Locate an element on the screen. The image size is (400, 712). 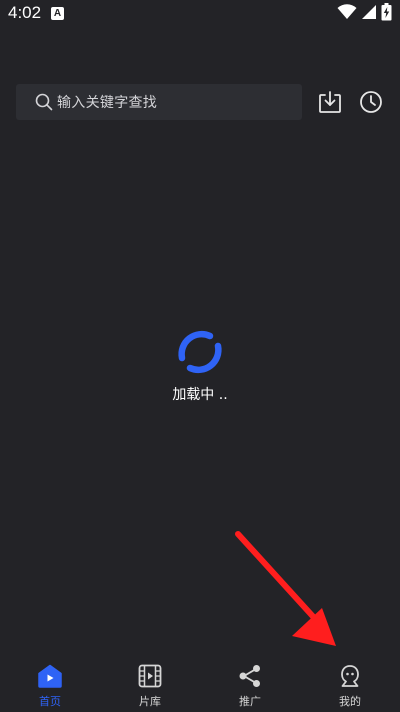
search-bar: 输入关键字查找 is located at coordinates (159, 102).